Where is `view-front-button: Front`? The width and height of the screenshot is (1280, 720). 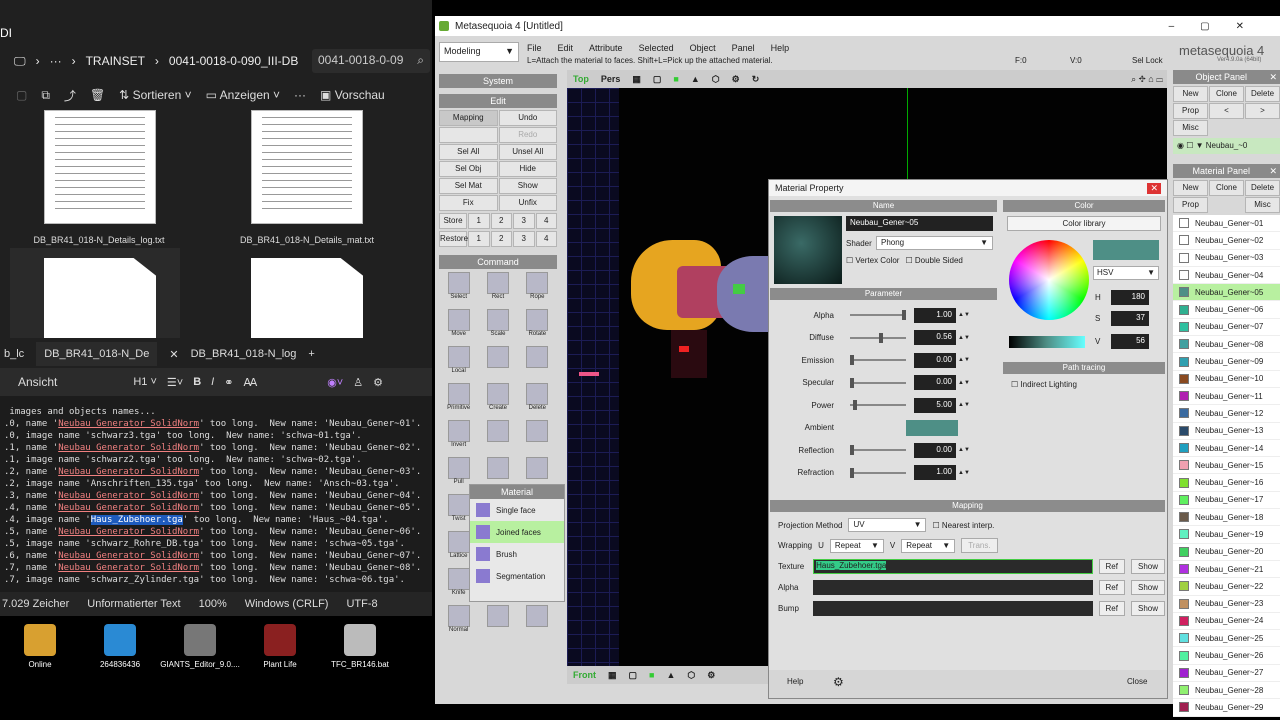 view-front-button: Front is located at coordinates (584, 675).